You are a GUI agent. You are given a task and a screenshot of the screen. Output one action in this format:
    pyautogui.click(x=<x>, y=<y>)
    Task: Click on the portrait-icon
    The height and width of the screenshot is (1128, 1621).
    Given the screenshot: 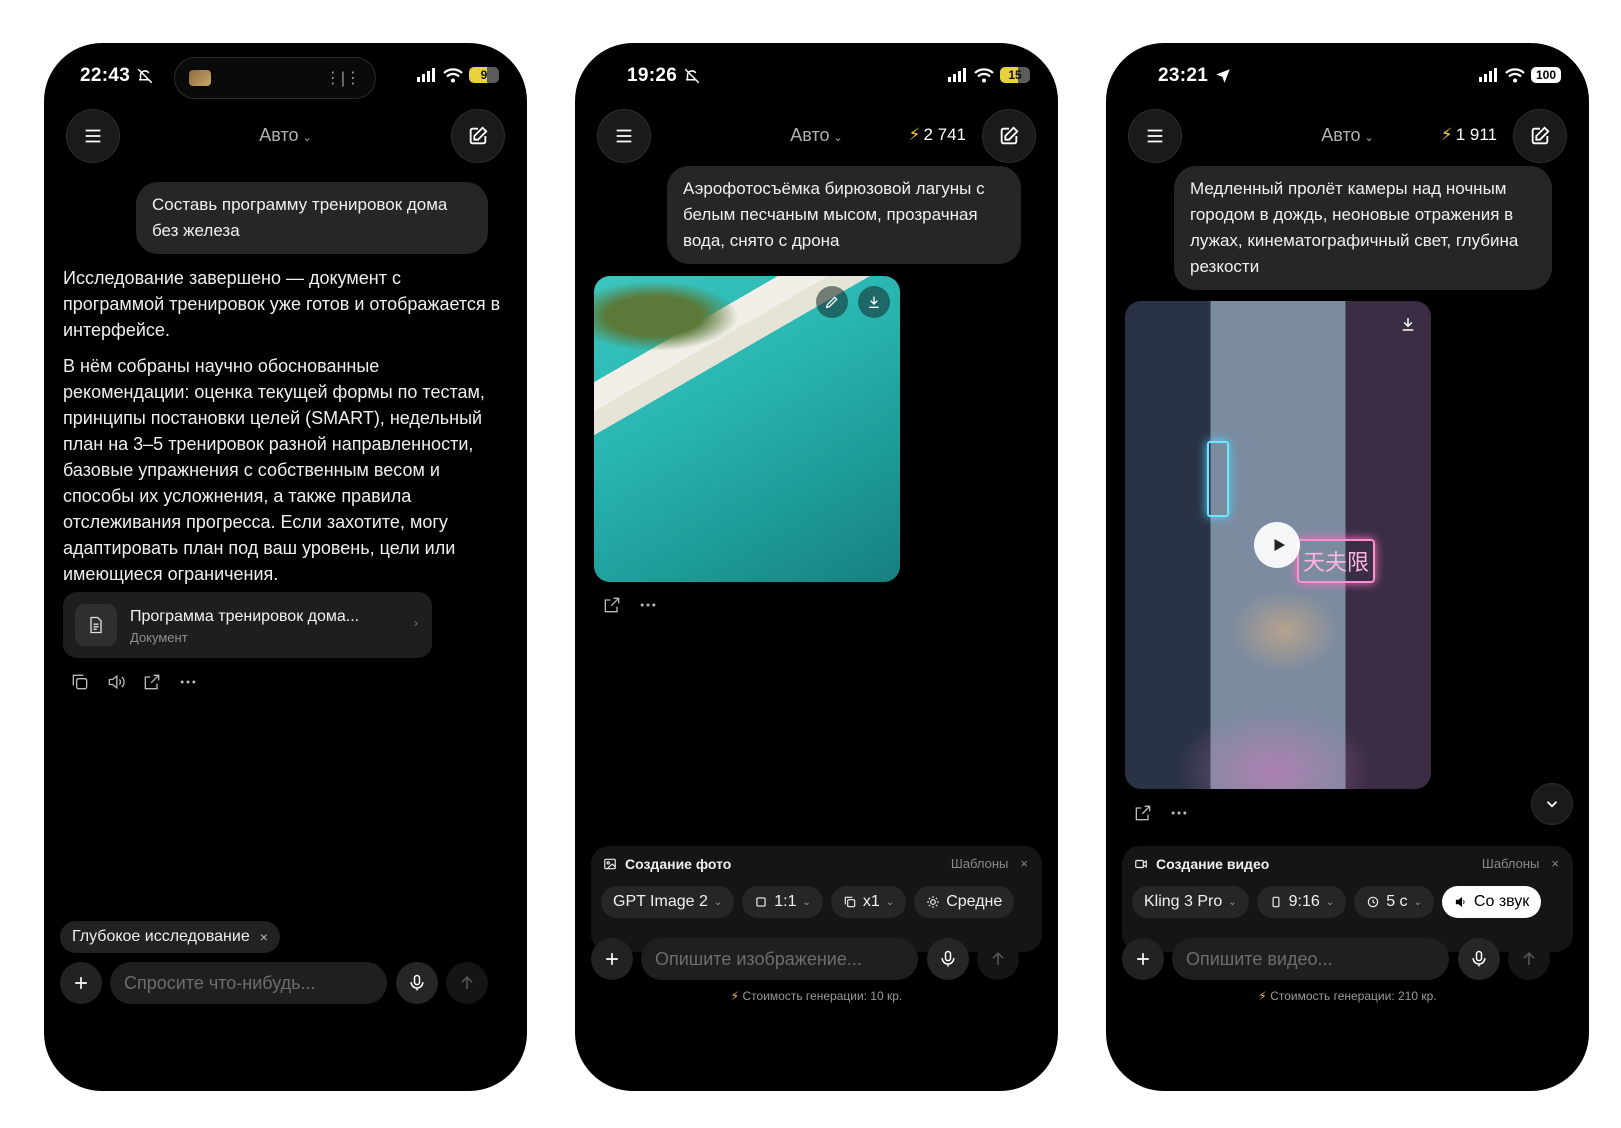 What is the action you would take?
    pyautogui.click(x=1276, y=902)
    